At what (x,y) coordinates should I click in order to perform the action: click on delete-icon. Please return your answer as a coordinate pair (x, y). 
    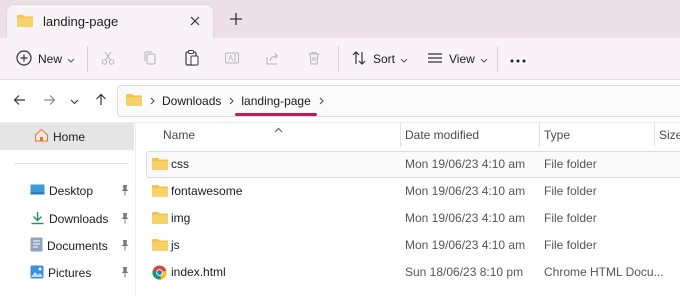
    Looking at the image, I should click on (314, 59).